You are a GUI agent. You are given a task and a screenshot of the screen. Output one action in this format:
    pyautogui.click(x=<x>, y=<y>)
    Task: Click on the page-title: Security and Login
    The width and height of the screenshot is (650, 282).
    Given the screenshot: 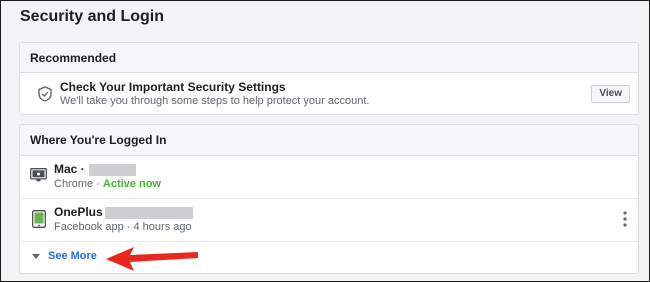 What is the action you would take?
    pyautogui.click(x=92, y=16)
    